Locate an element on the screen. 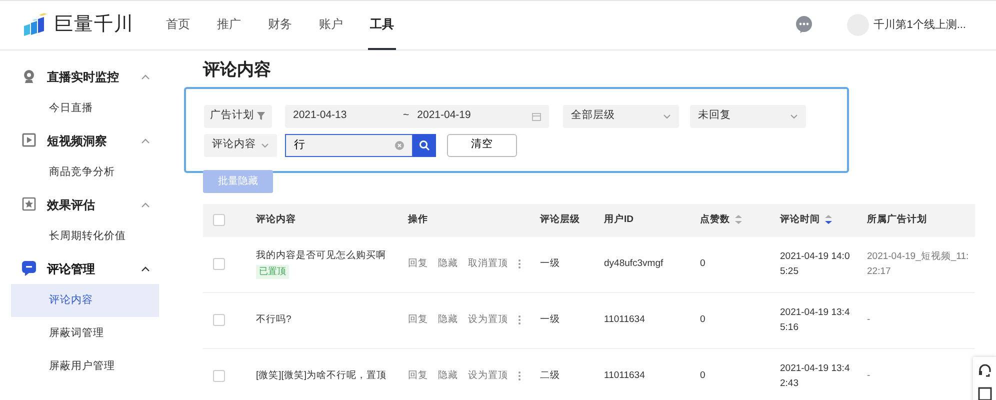  play-icon is located at coordinates (29, 140).